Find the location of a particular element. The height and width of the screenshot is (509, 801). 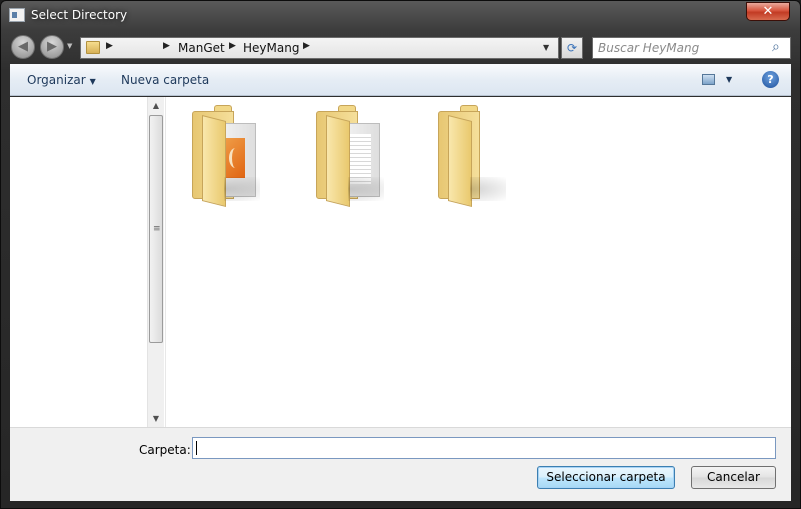

refresh-button: ⟳ is located at coordinates (572, 48).